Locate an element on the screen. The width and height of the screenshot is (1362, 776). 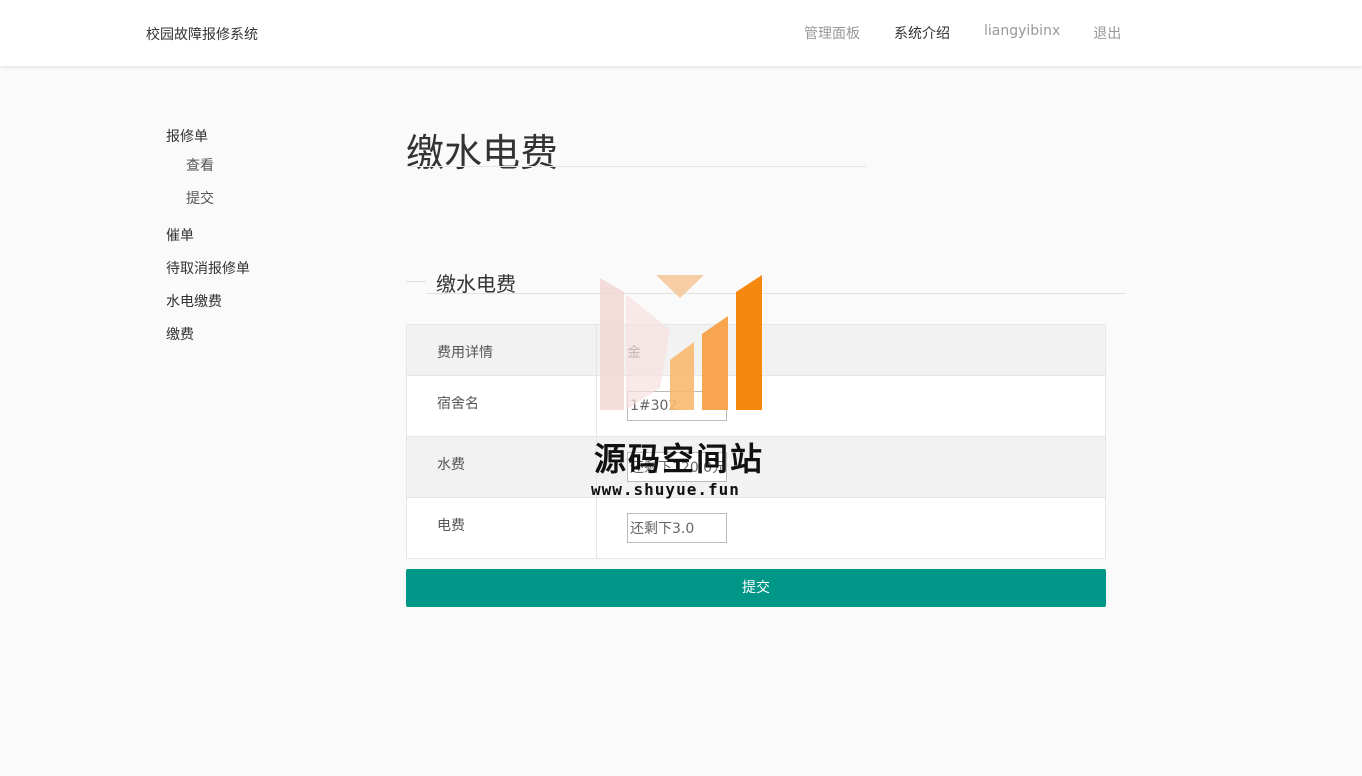
watermark-title: 源码空间站 is located at coordinates (679, 459).